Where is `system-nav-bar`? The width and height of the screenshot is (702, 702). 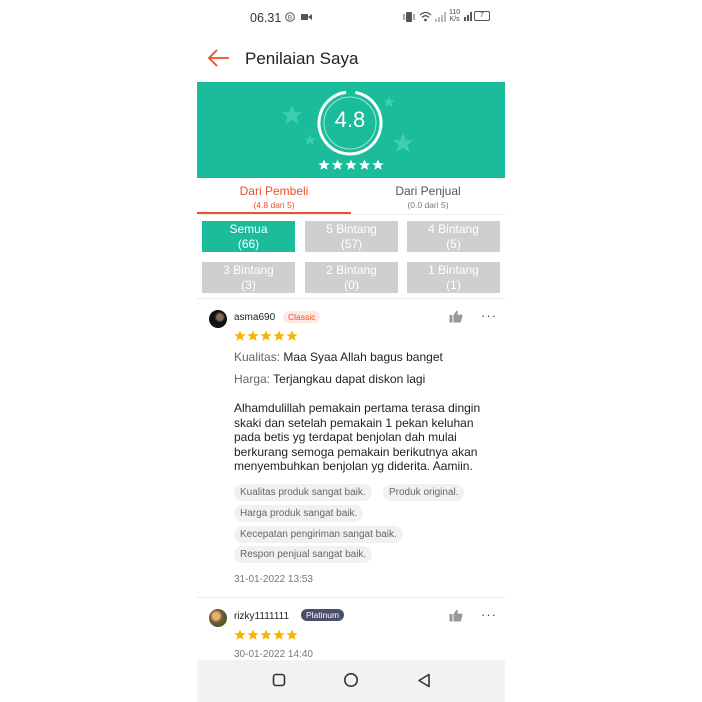 system-nav-bar is located at coordinates (351, 681).